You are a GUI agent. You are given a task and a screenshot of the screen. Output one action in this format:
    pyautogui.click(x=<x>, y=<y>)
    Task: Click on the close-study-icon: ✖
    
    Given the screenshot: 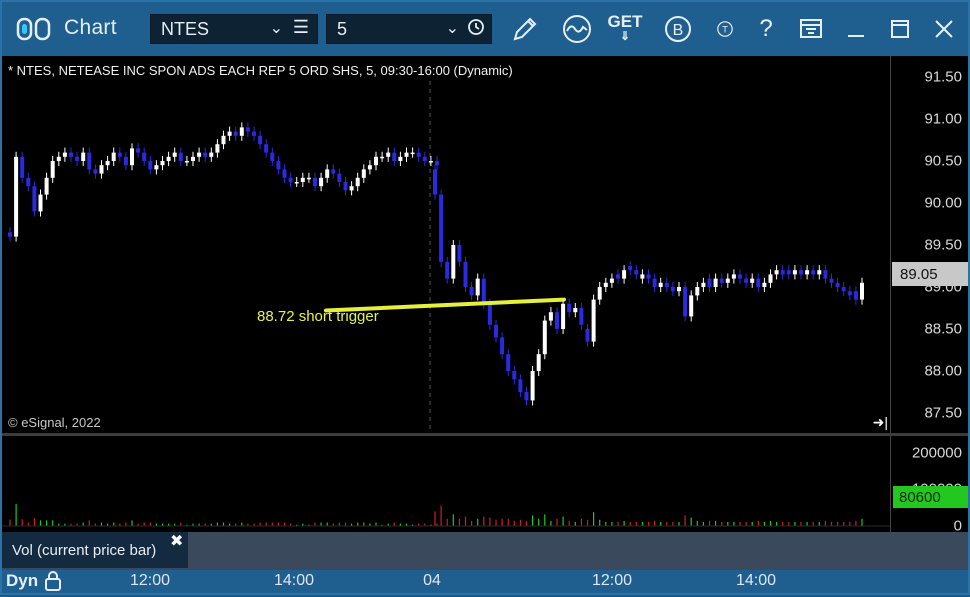 What is the action you would take?
    pyautogui.click(x=176, y=541)
    